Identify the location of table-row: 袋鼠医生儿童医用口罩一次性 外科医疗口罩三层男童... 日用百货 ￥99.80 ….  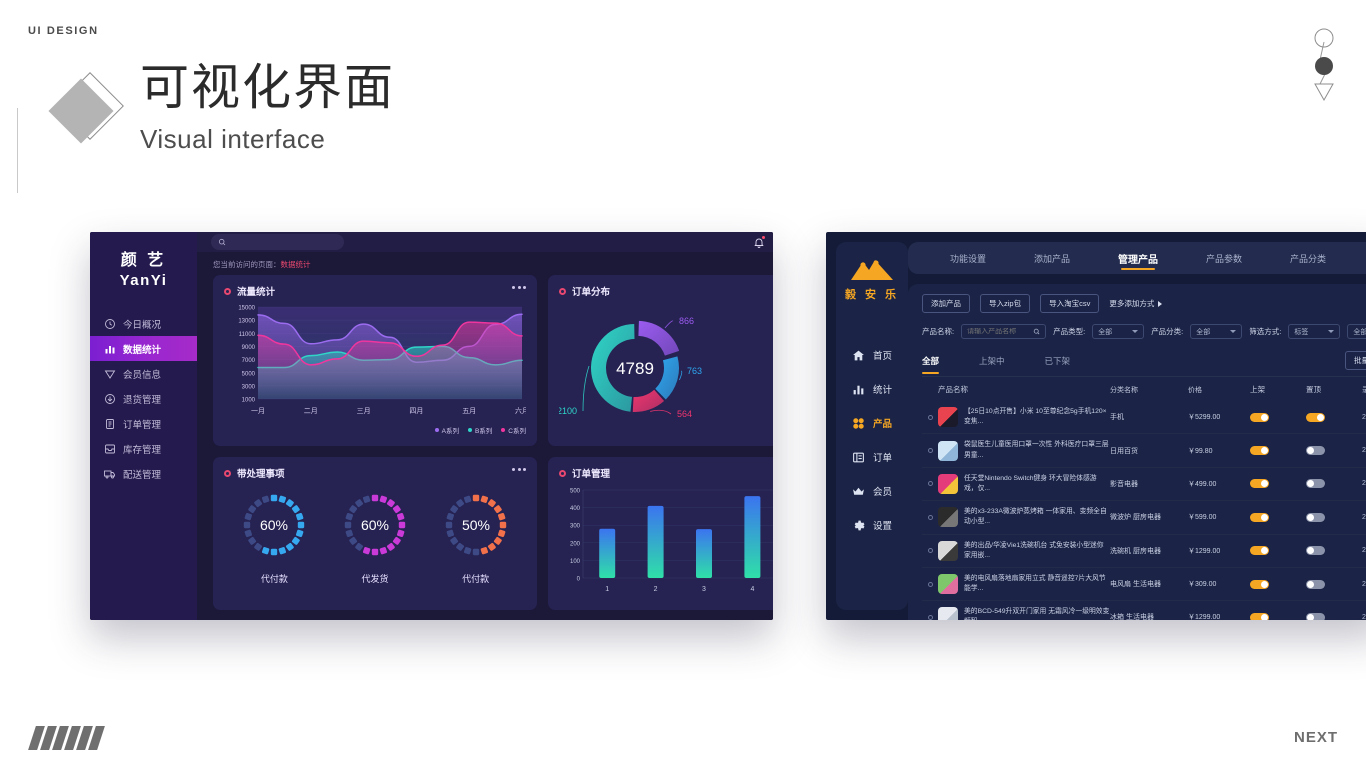
(1144, 451).